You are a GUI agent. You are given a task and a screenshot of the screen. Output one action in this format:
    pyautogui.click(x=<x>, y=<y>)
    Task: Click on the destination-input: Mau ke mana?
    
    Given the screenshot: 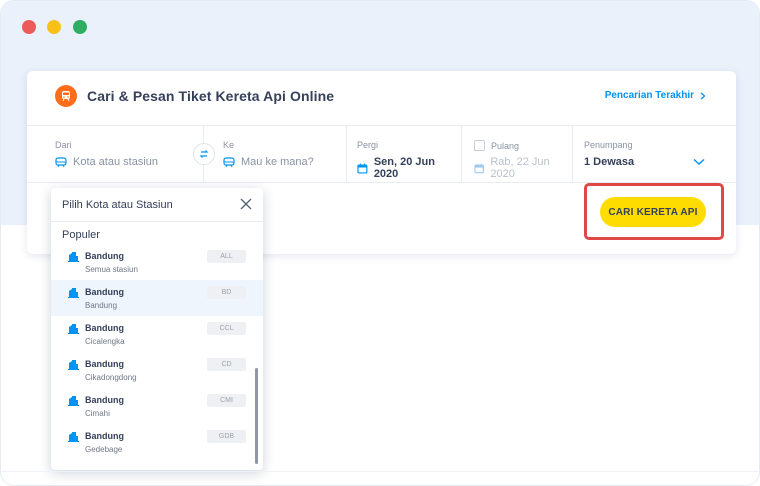 What is the action you would take?
    pyautogui.click(x=277, y=162)
    